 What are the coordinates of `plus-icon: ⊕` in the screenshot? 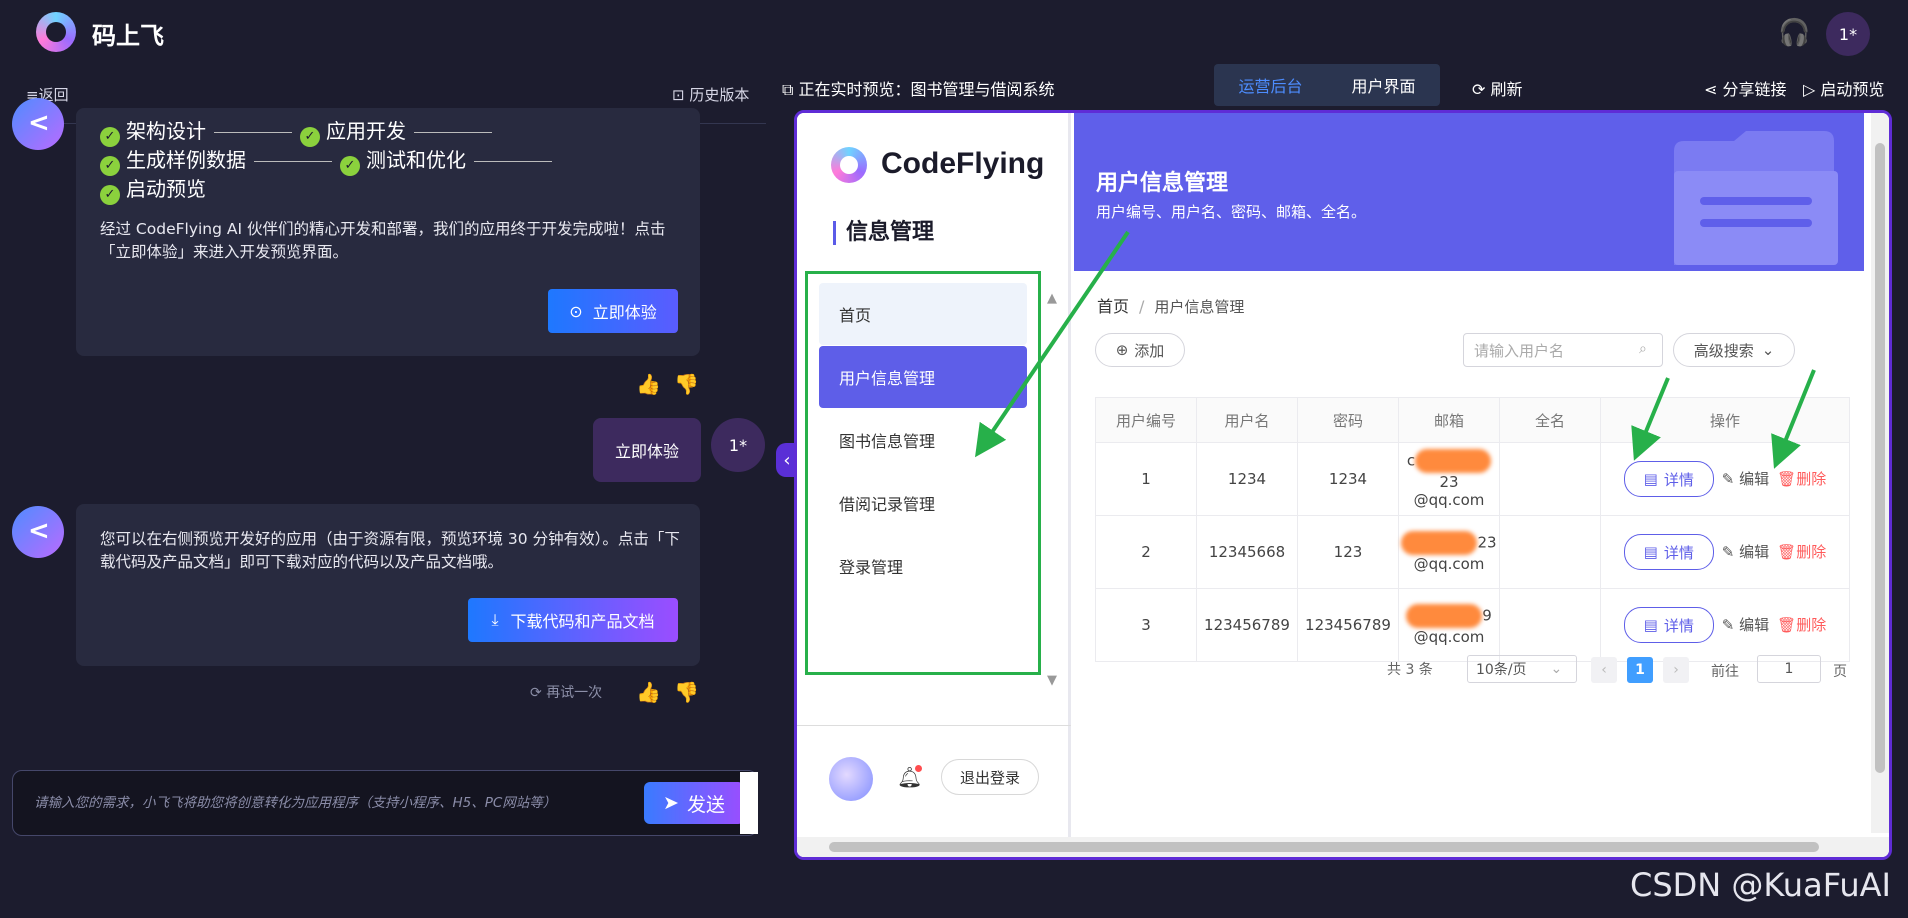 It's located at (1122, 350).